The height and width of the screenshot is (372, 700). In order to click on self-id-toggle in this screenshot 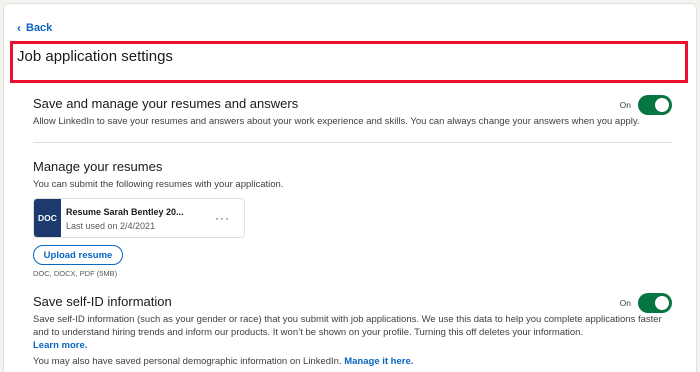, I will do `click(655, 303)`.